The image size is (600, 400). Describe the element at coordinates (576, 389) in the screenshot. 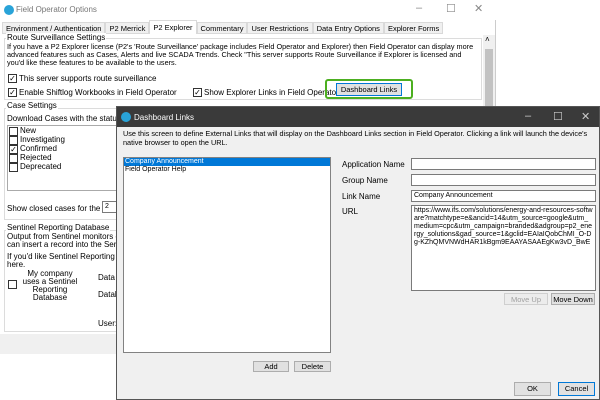

I see `cancel-button: Cancel` at that location.